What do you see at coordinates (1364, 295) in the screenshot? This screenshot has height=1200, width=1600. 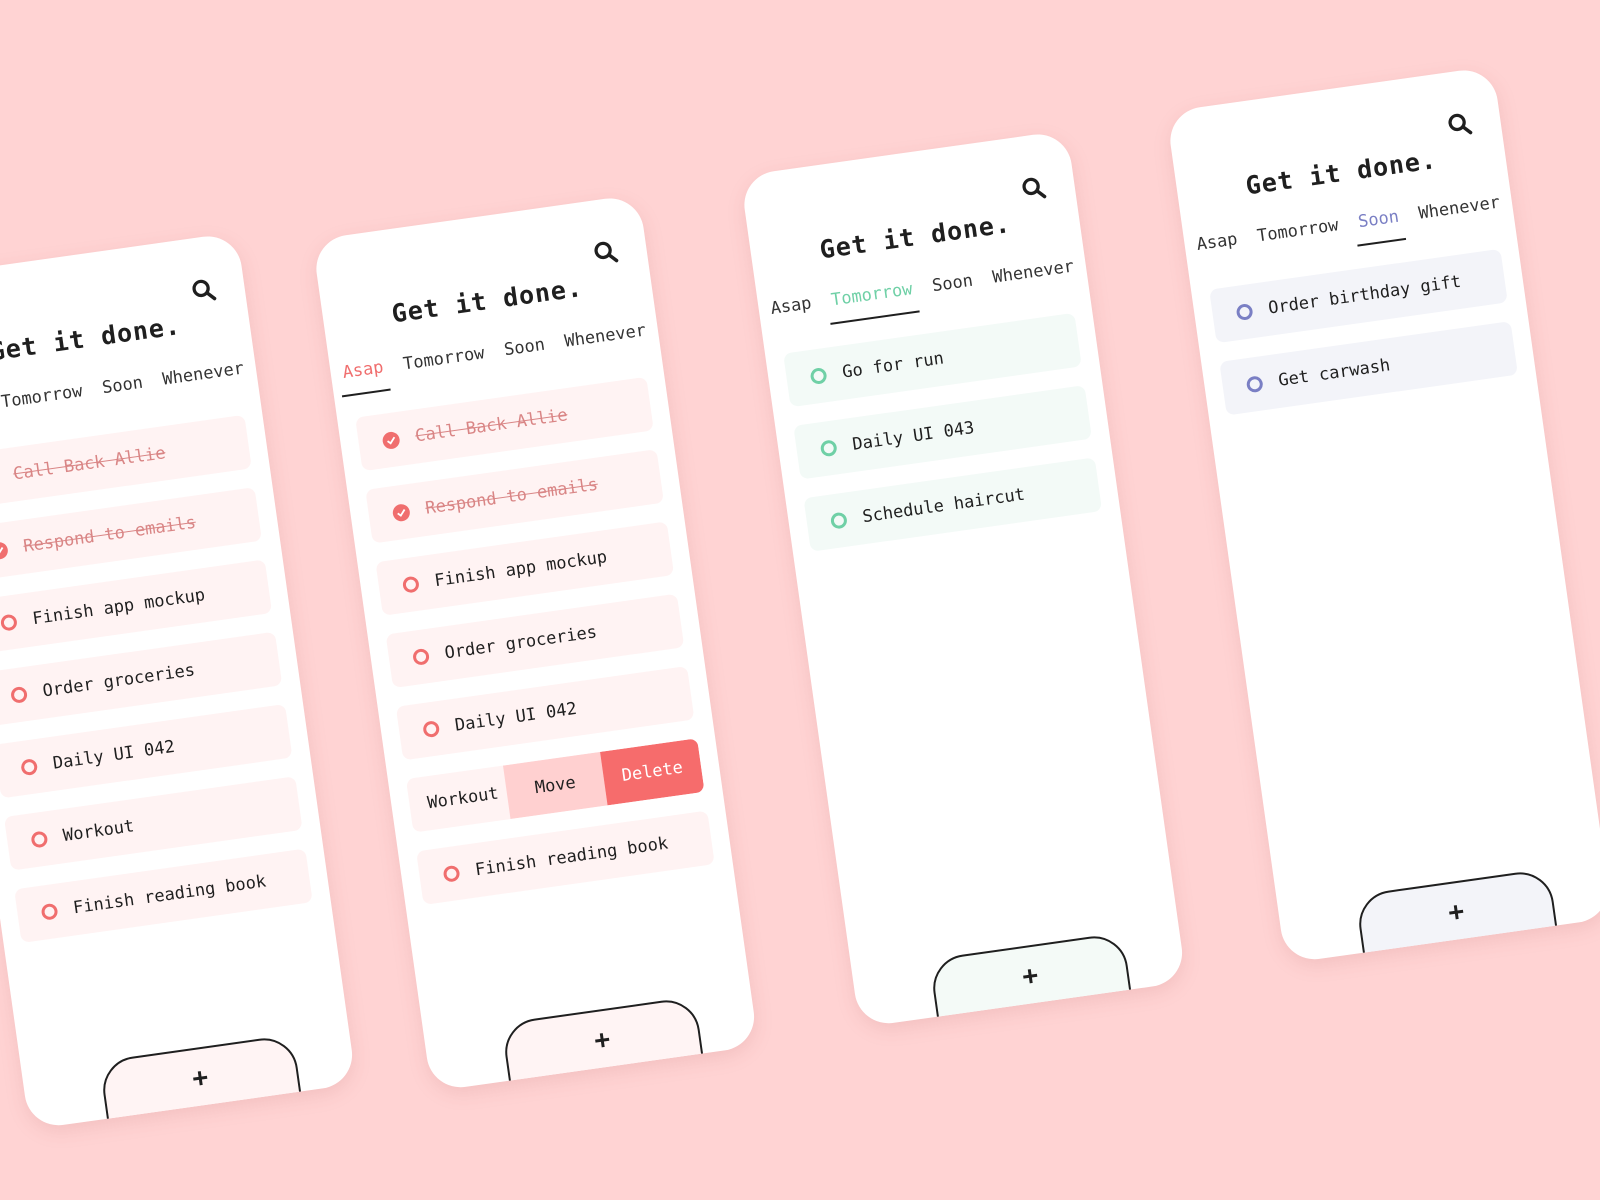 I see `task-label: Order birthday gift` at bounding box center [1364, 295].